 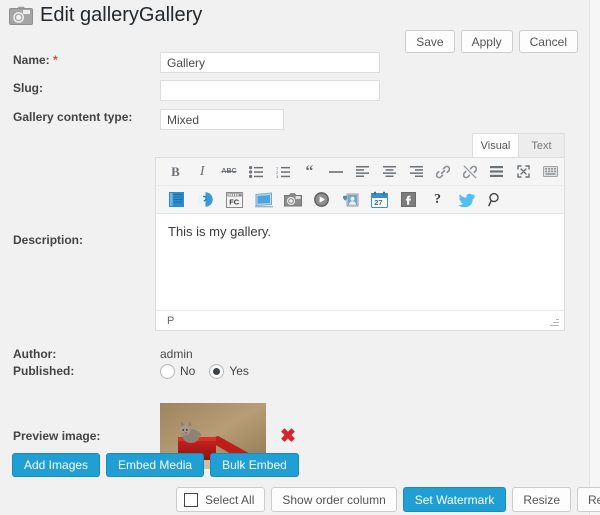 I want to click on editor-mode-tabs: Visual Text, so click(x=360, y=145).